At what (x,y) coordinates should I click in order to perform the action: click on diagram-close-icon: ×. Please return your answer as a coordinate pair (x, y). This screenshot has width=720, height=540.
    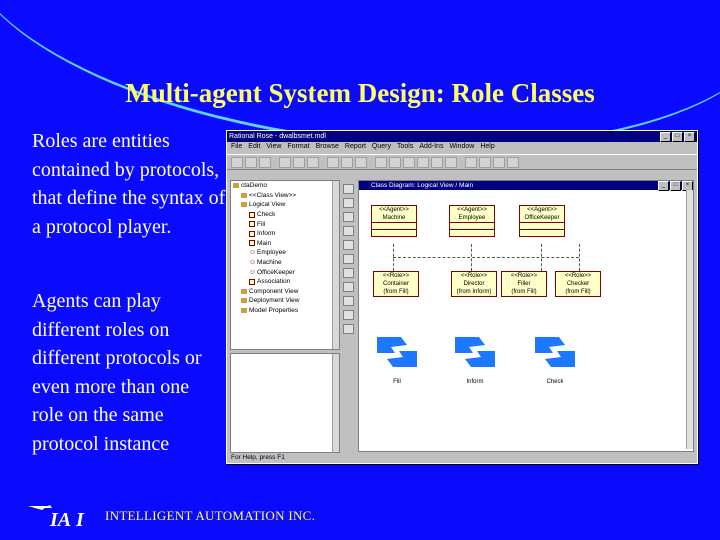
    Looking at the image, I should click on (687, 185).